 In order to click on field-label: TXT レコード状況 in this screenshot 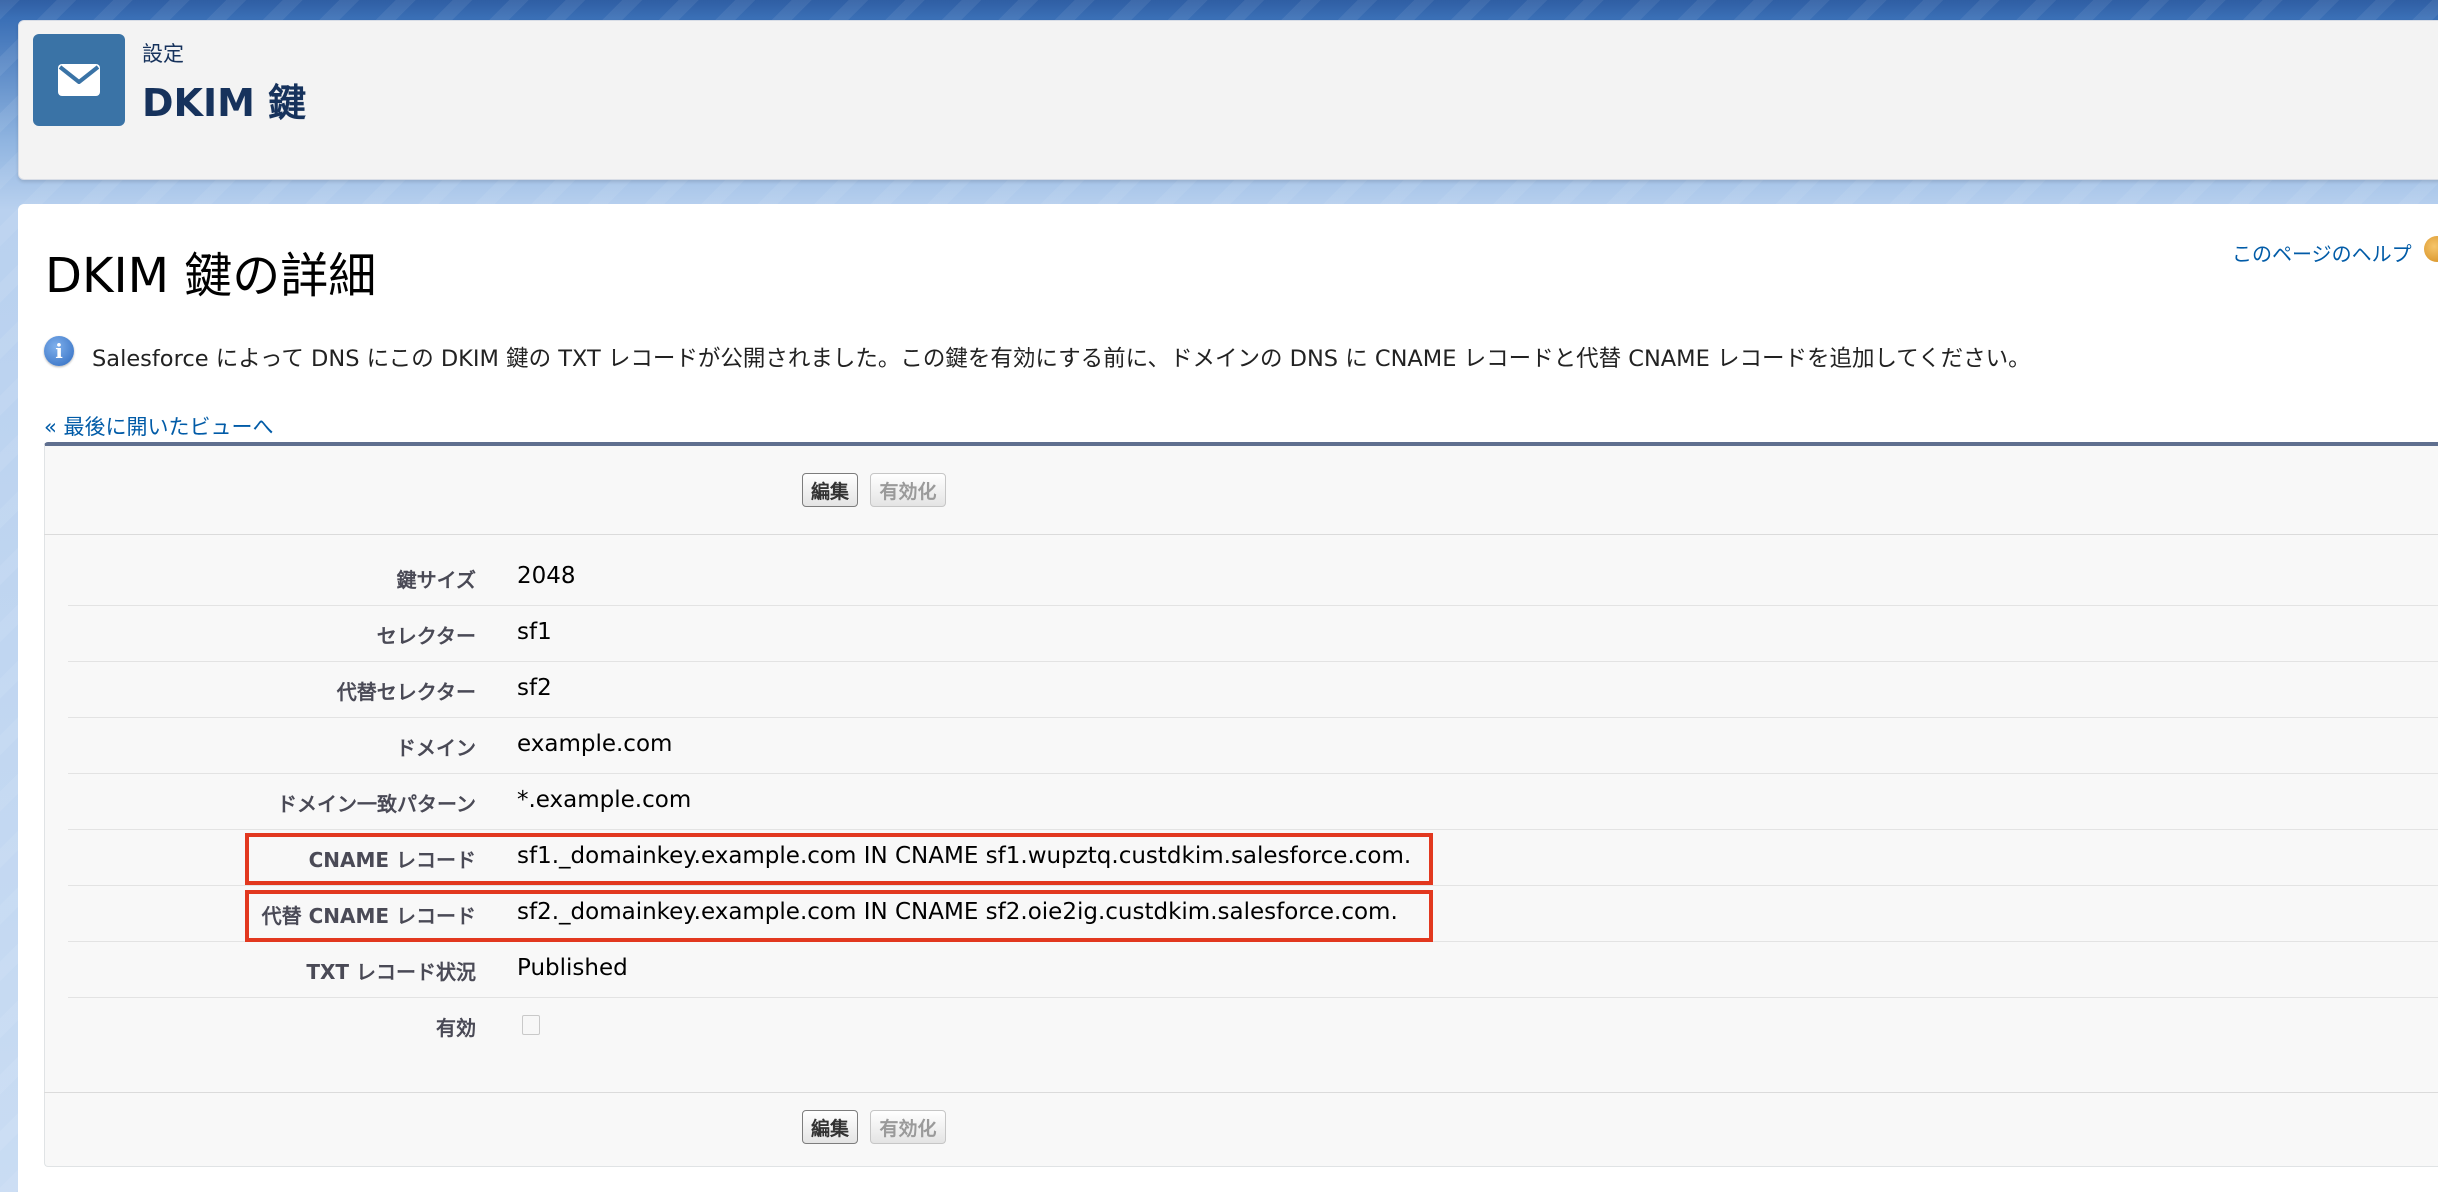, I will do `click(391, 972)`.